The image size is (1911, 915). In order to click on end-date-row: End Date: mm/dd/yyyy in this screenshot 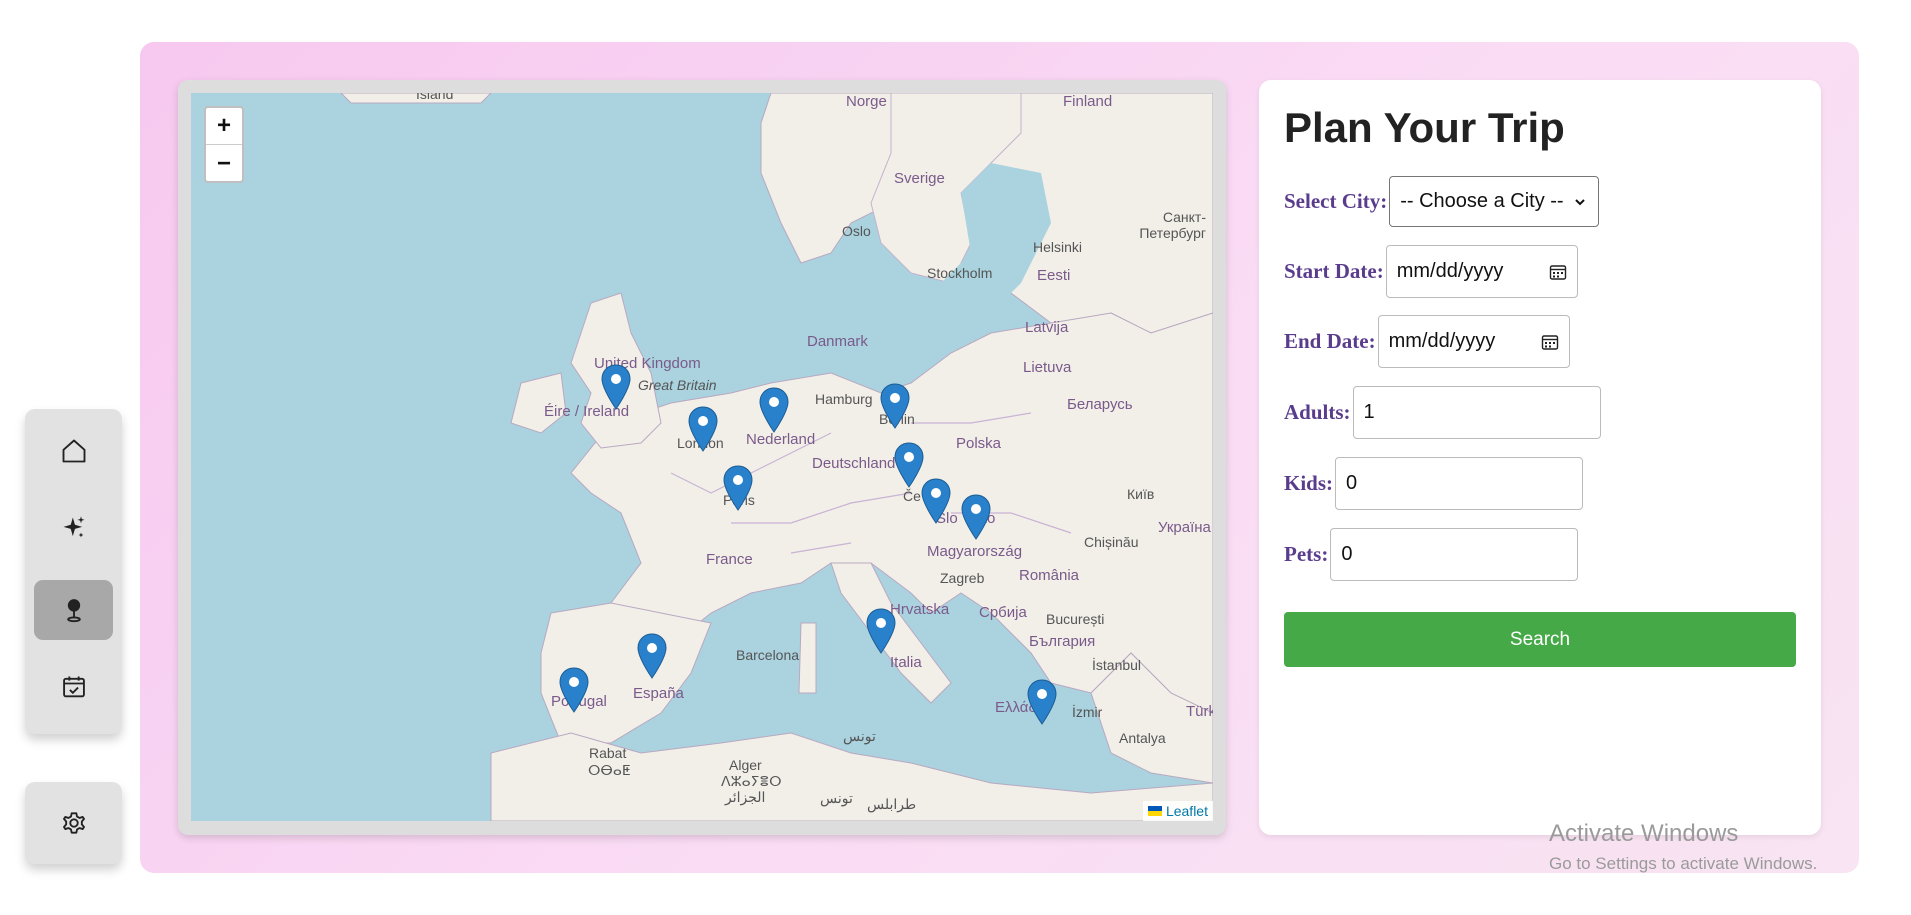, I will do `click(1427, 341)`.